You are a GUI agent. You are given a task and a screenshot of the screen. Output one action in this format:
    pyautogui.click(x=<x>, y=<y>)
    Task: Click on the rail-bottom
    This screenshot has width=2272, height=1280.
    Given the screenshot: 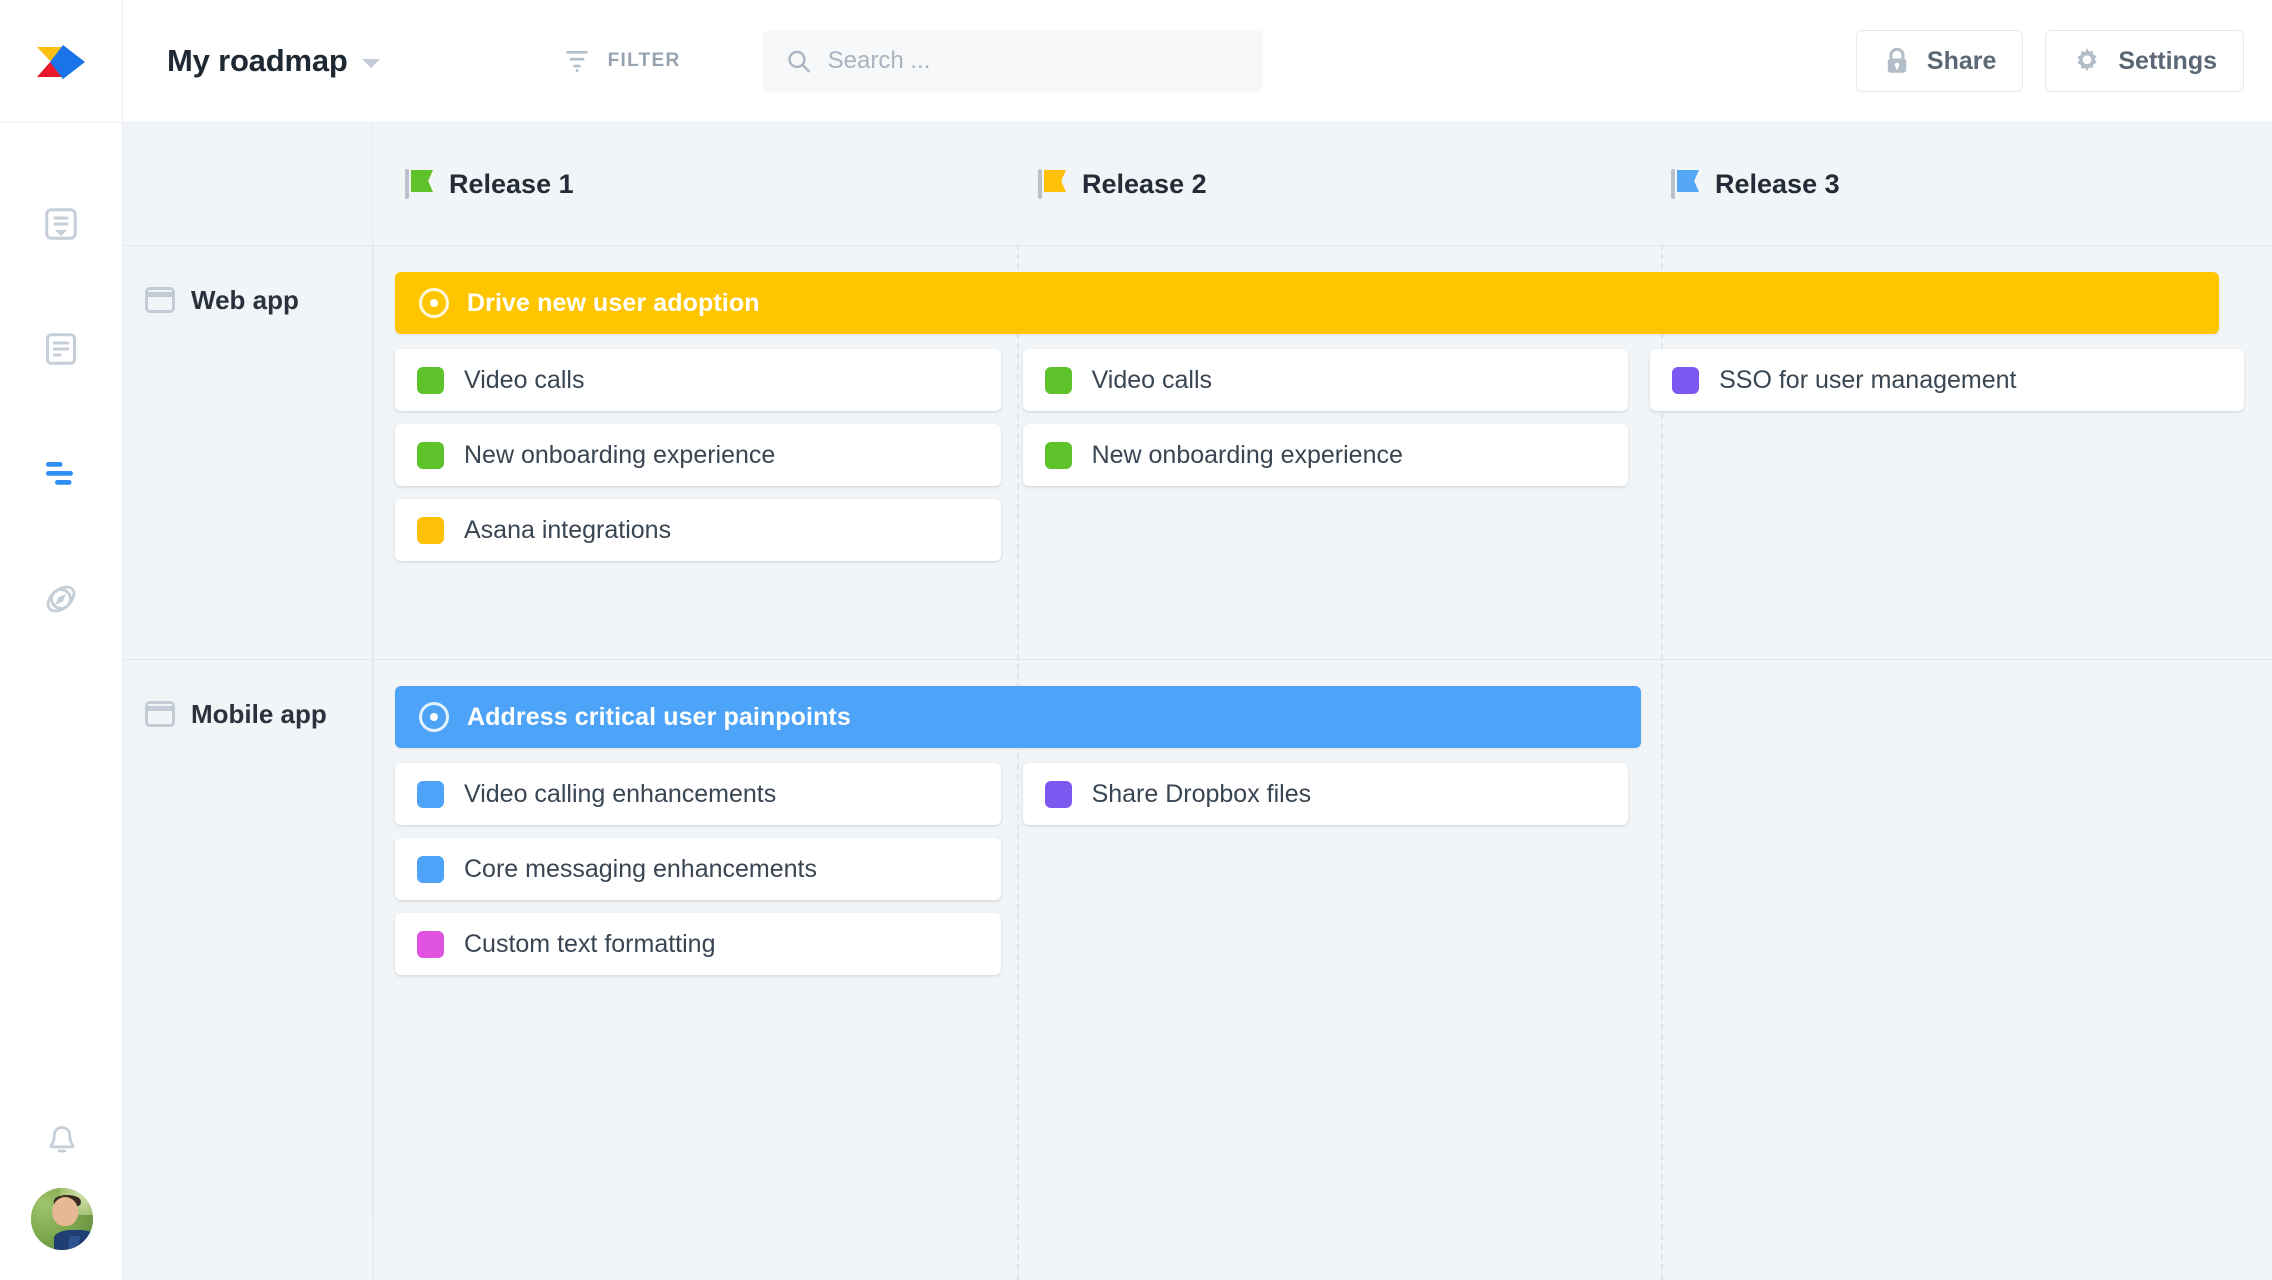 What is the action you would take?
    pyautogui.click(x=61, y=1188)
    